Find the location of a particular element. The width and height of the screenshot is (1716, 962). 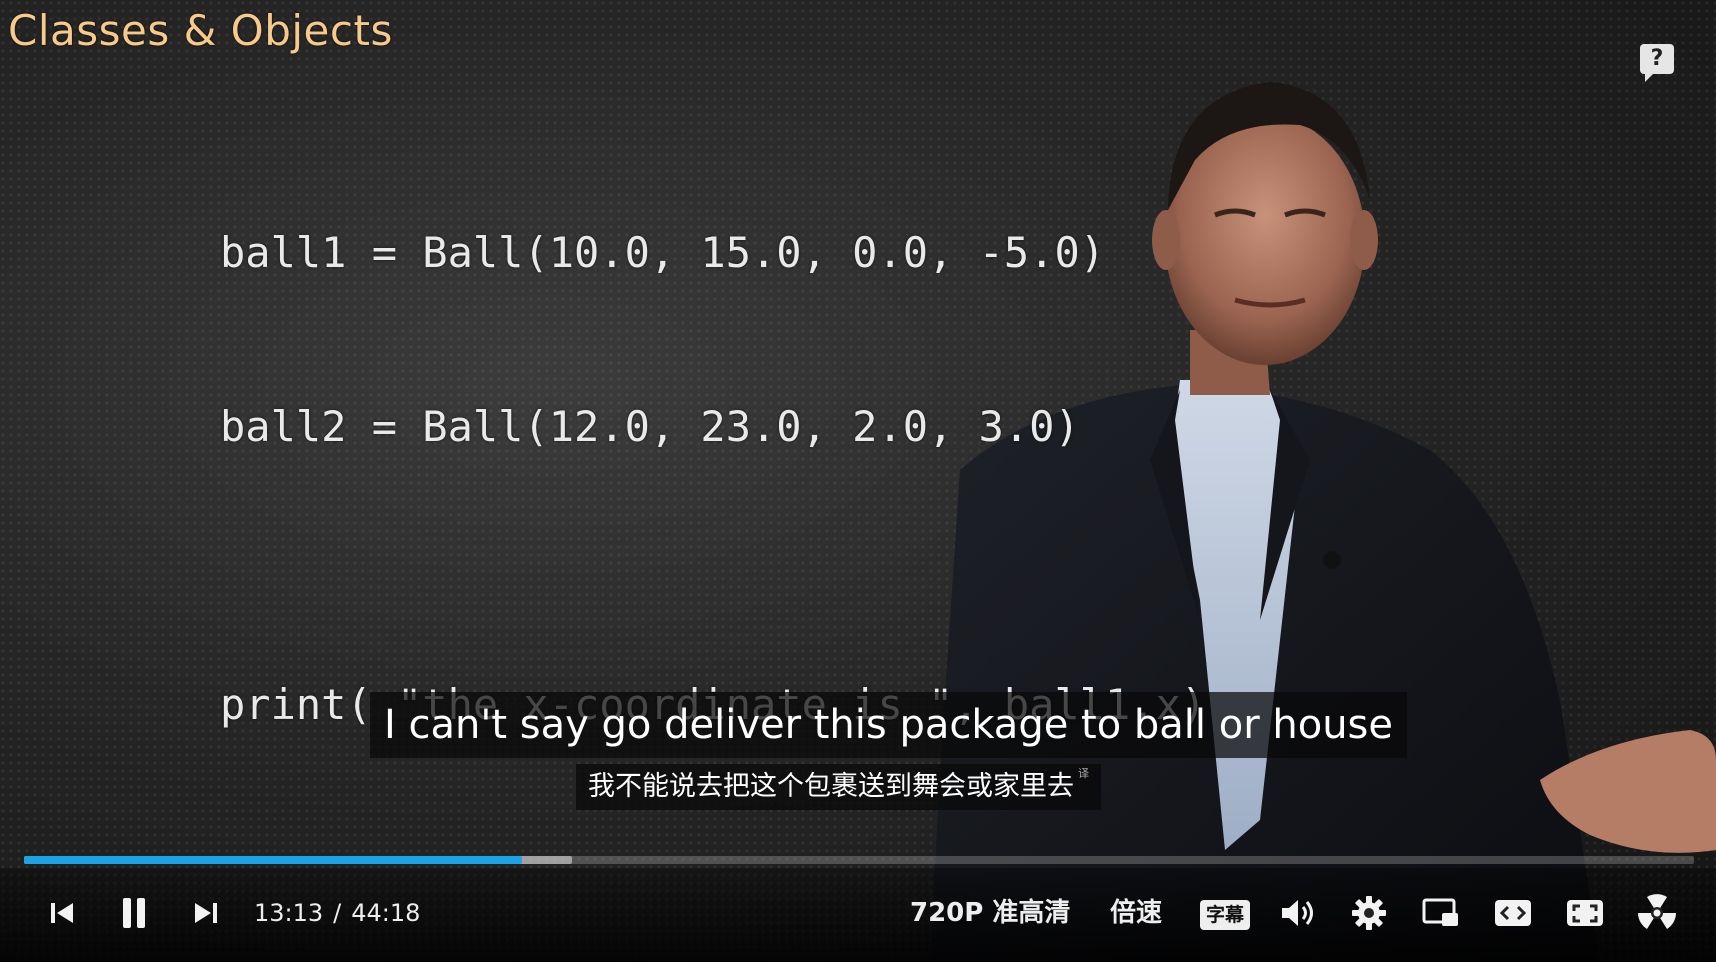

slide-title: Classes & Objects is located at coordinates (200, 30).